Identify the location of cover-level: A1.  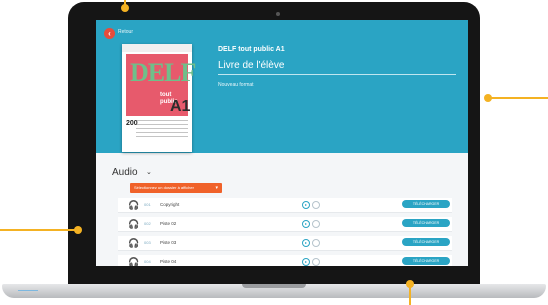
(180, 106).